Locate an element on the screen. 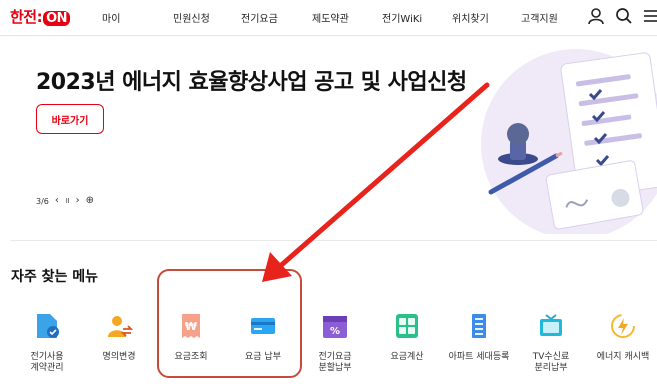  menu-item-contract-management: 전기사용 계약관리 is located at coordinates (47, 344).